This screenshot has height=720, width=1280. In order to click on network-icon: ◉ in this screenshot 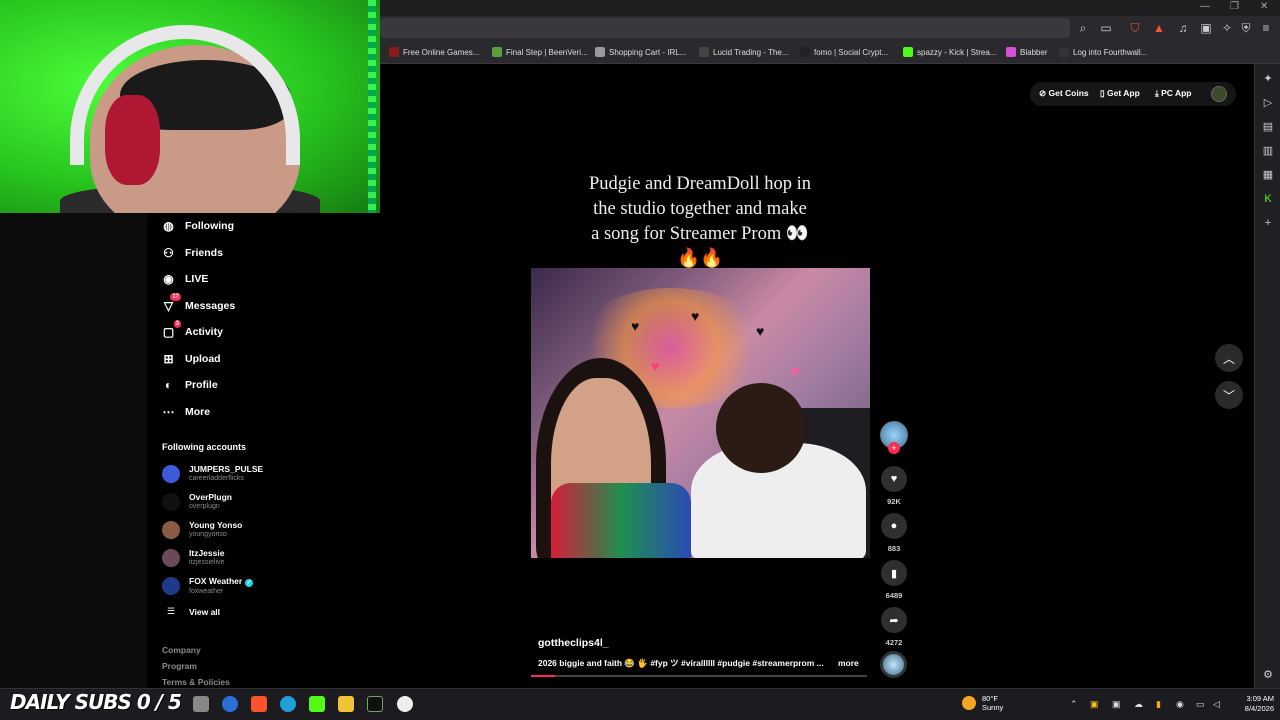, I will do `click(1180, 704)`.